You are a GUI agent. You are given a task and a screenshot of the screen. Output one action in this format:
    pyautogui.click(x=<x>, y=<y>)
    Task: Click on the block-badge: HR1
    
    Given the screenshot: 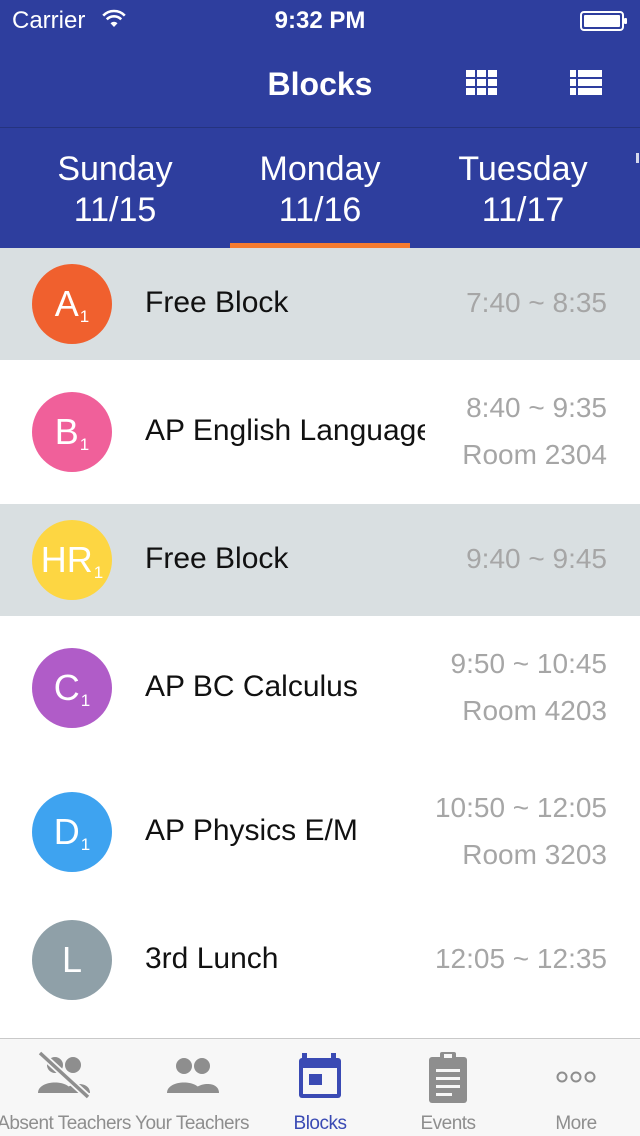 What is the action you would take?
    pyautogui.click(x=72, y=560)
    